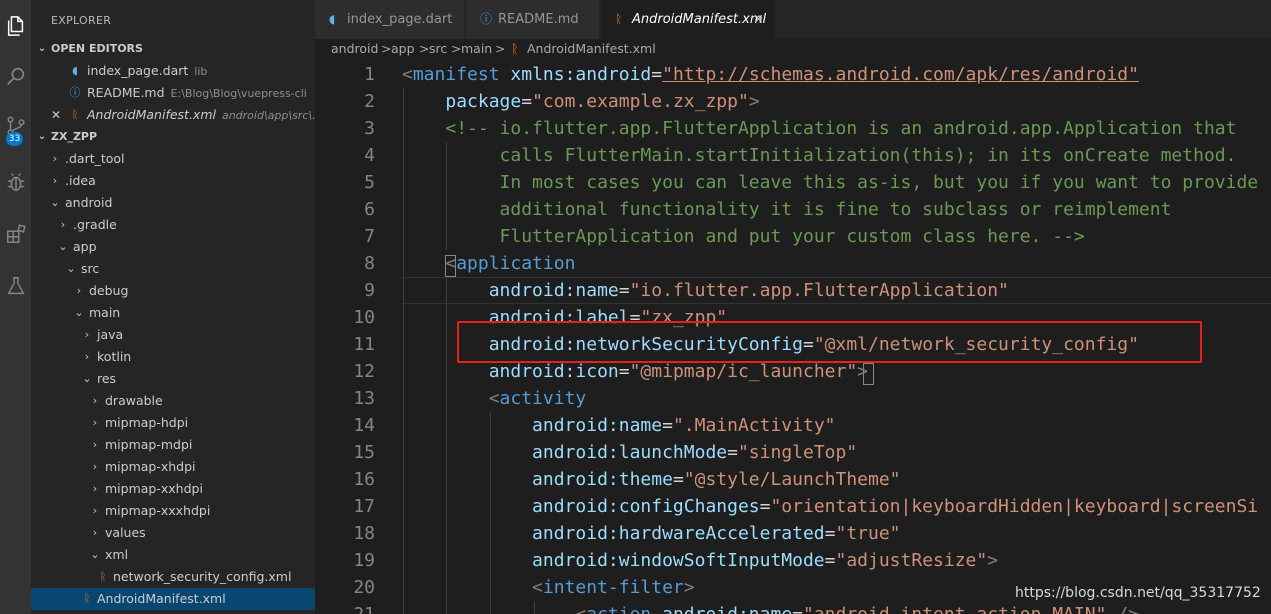  Describe the element at coordinates (364, 452) in the screenshot. I see `line-number: 15` at that location.